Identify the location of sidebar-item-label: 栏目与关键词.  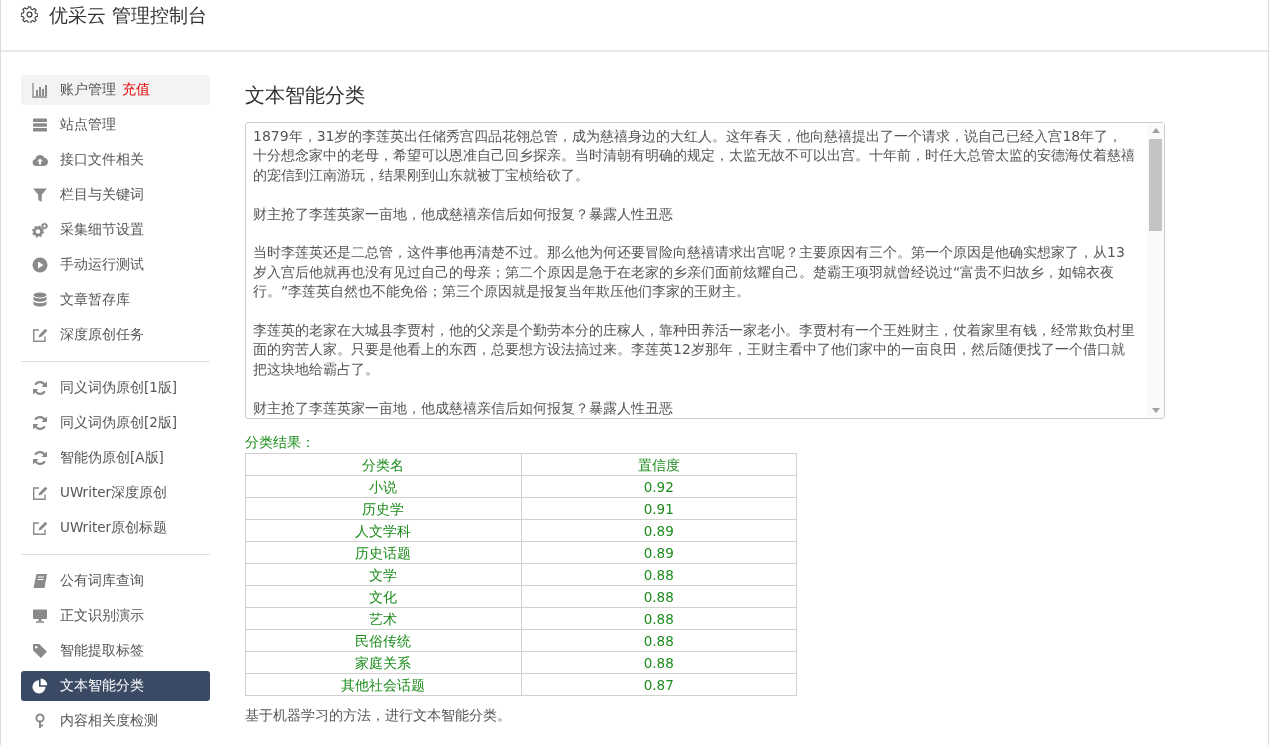
(102, 195).